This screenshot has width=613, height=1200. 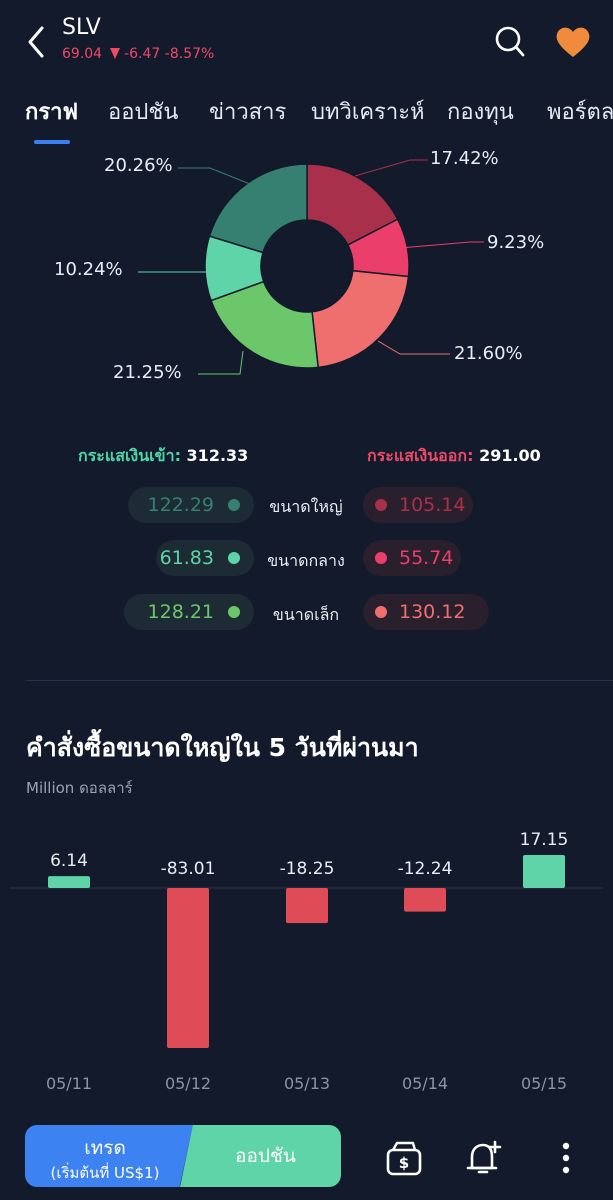 I want to click on outflow-total: กระแสเงินออก: 291.00, so click(x=454, y=456).